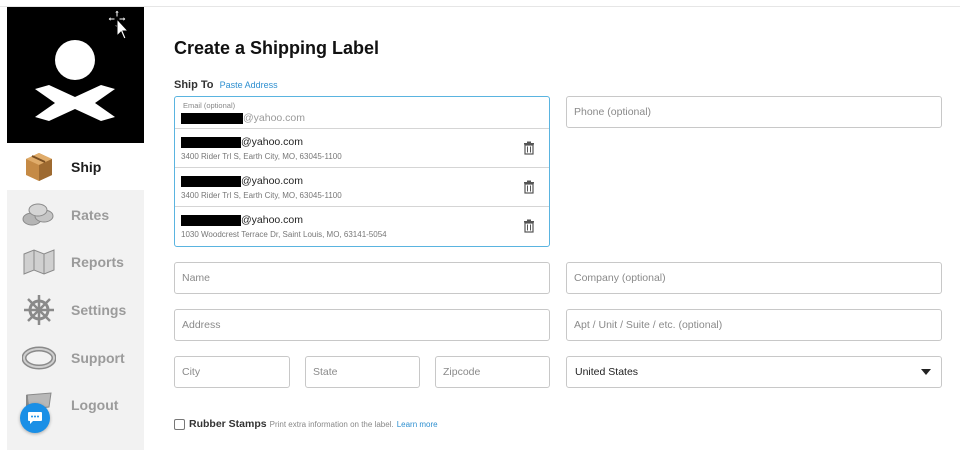  I want to click on city-field, so click(232, 372).